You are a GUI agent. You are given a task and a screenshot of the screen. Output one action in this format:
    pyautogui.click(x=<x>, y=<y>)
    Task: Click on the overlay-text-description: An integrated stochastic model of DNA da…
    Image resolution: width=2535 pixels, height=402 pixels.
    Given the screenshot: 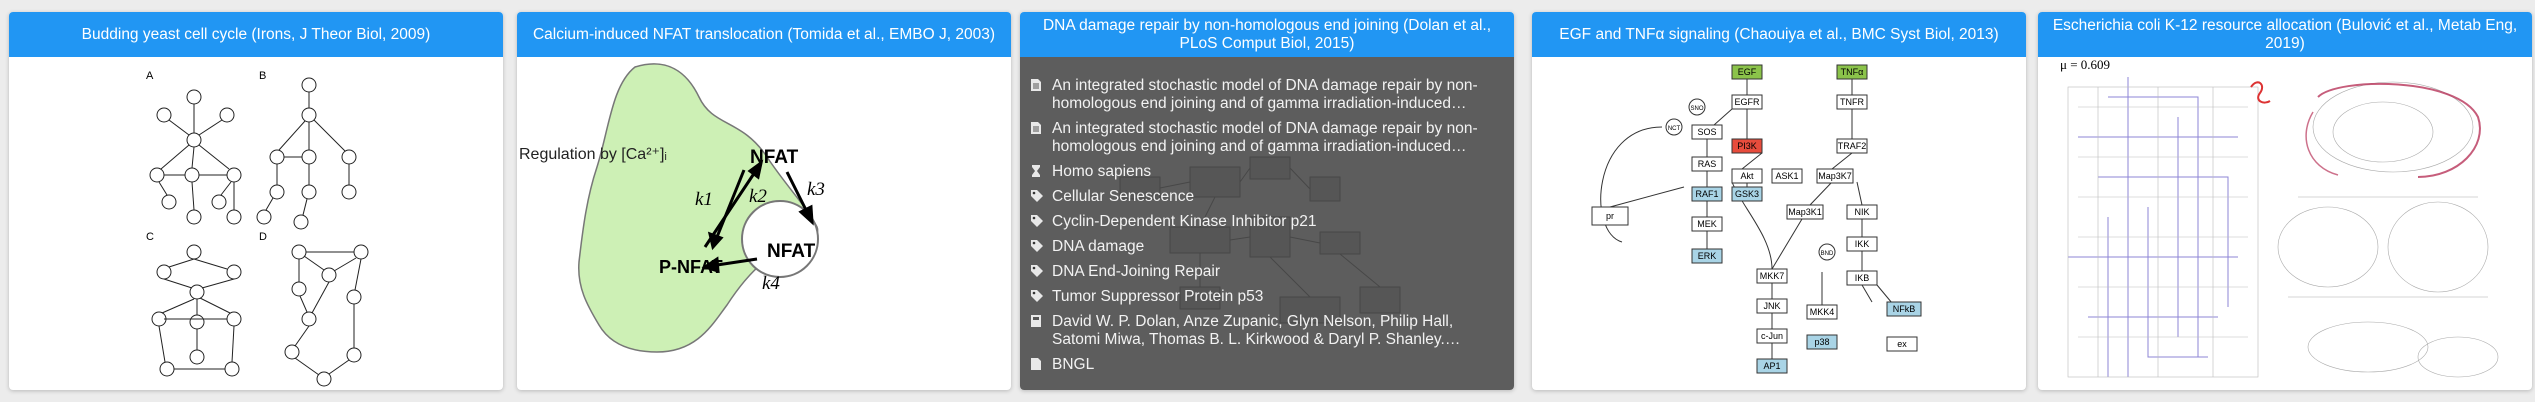 What is the action you would take?
    pyautogui.click(x=1265, y=137)
    